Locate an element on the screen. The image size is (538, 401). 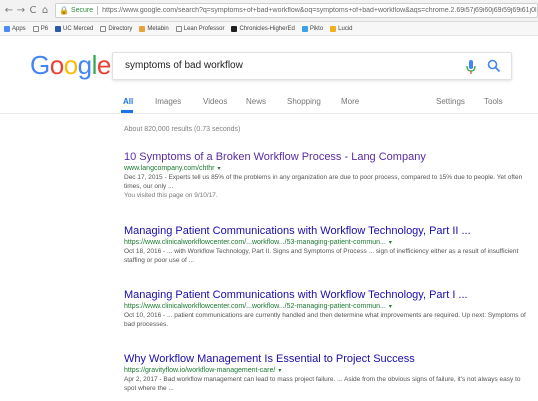
microphone-icon is located at coordinates (471, 67).